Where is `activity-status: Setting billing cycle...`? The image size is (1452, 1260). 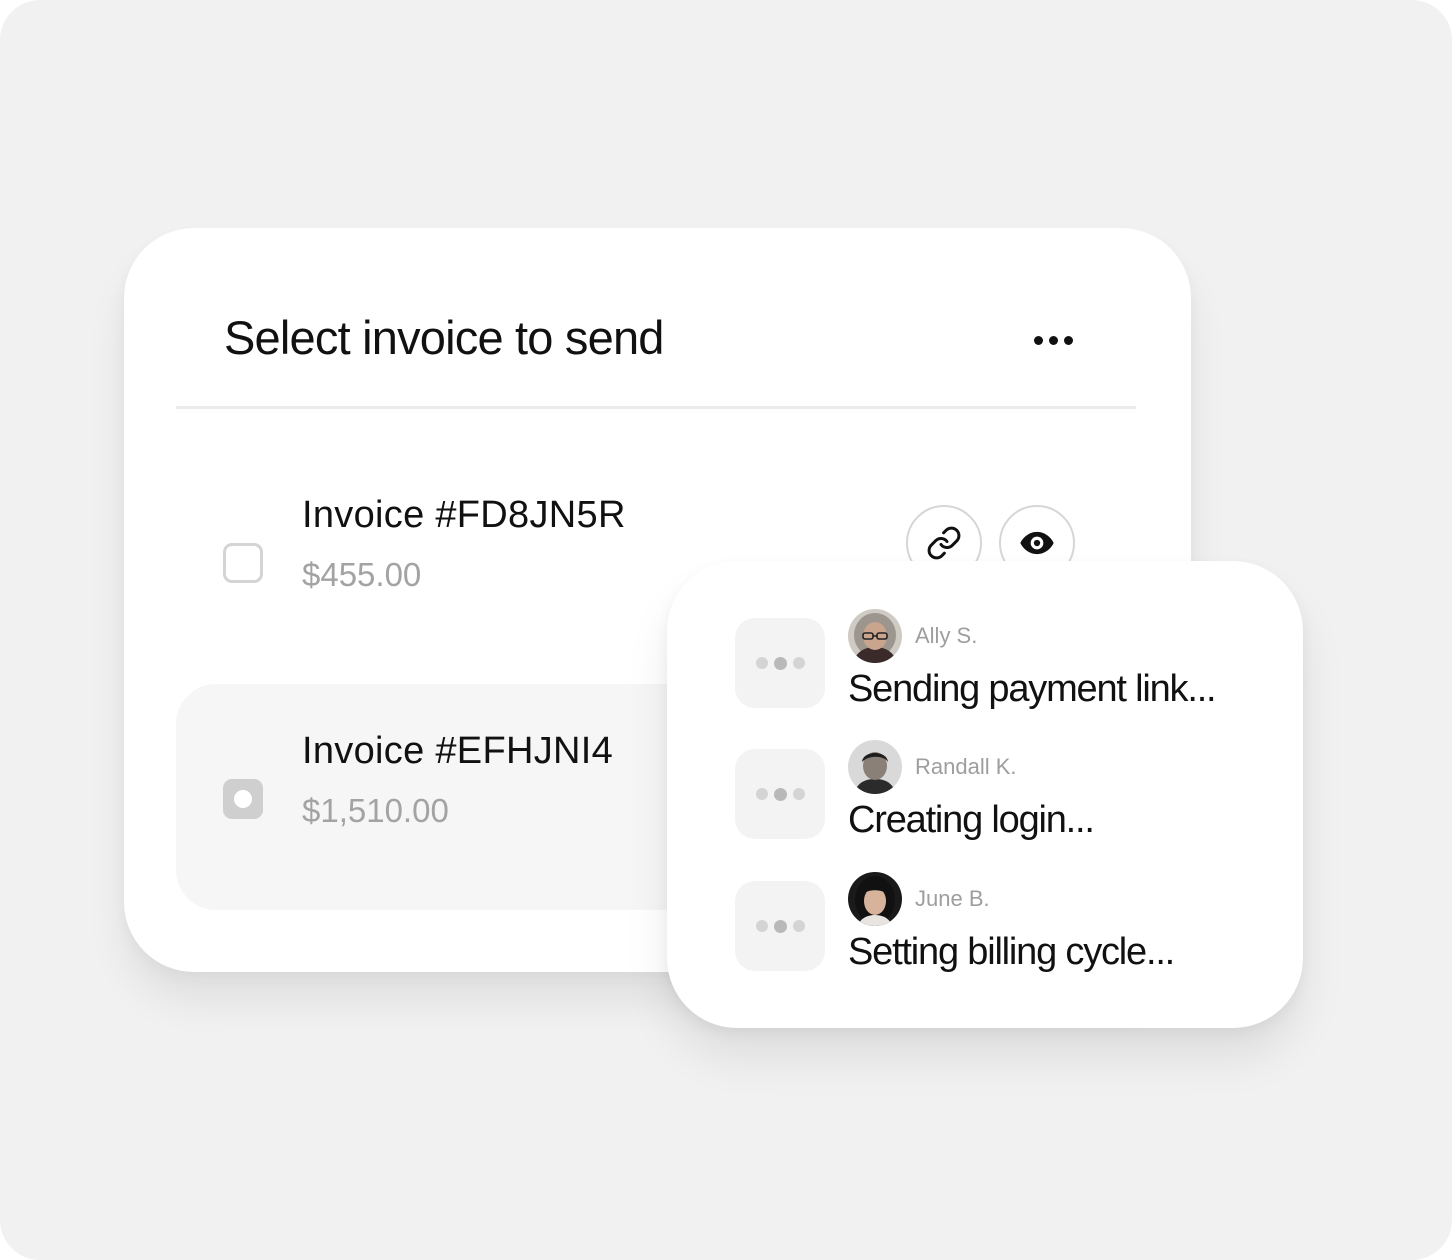 activity-status: Setting billing cycle... is located at coordinates (1011, 952).